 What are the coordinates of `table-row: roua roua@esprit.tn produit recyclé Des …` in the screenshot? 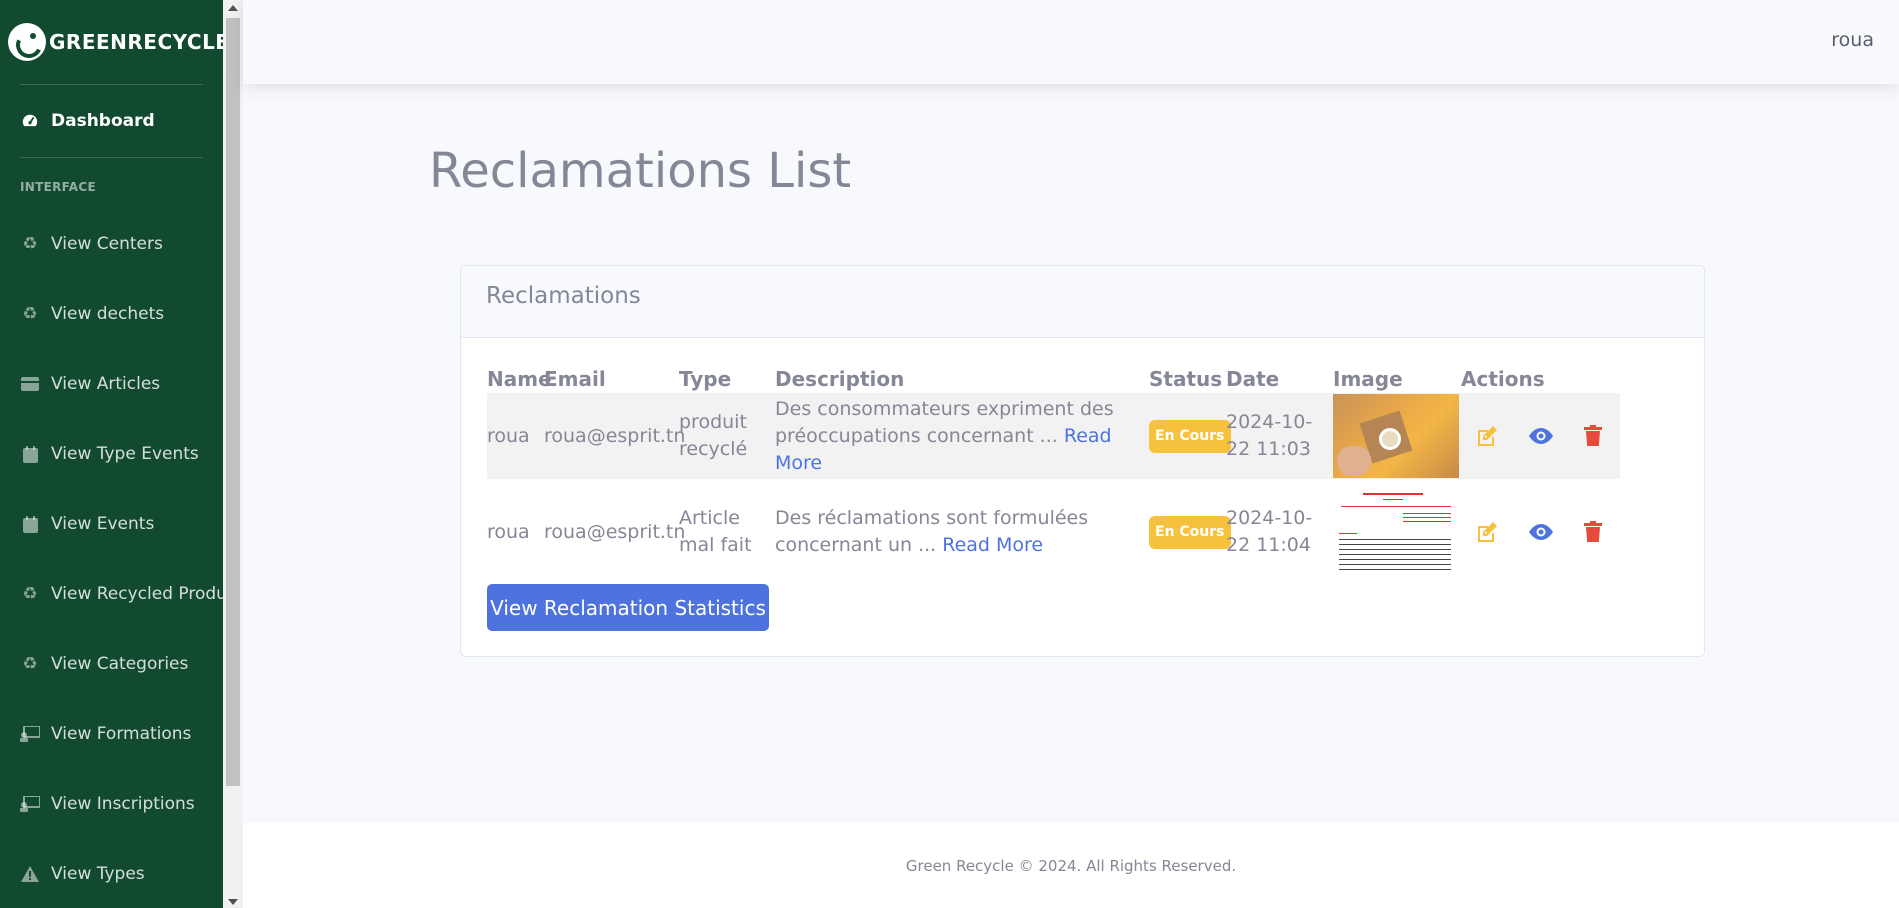 It's located at (1053, 436).